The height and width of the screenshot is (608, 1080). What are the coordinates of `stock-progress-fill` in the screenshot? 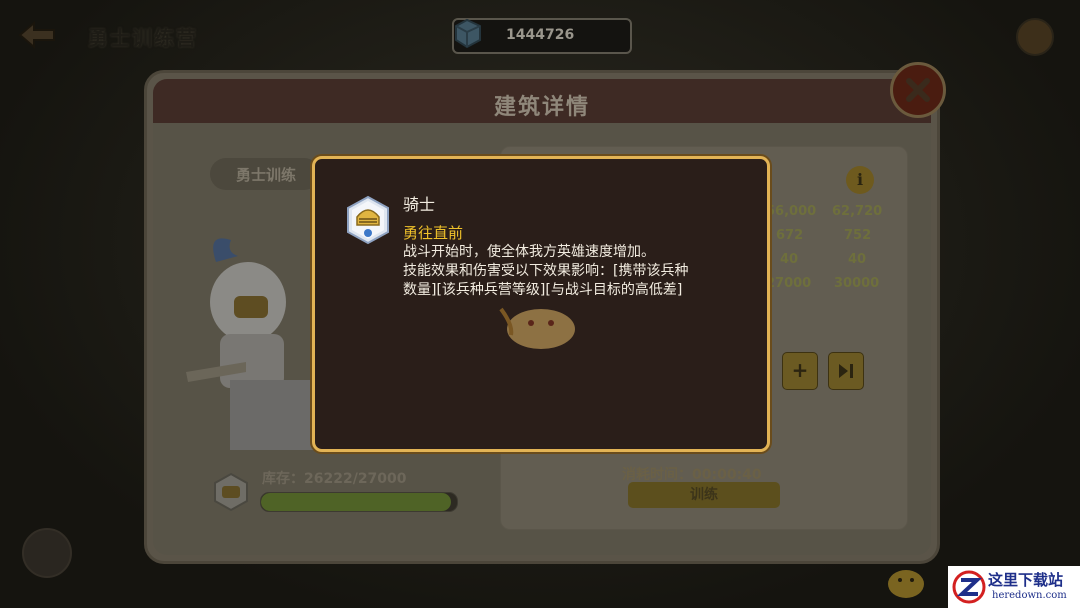 It's located at (356, 502).